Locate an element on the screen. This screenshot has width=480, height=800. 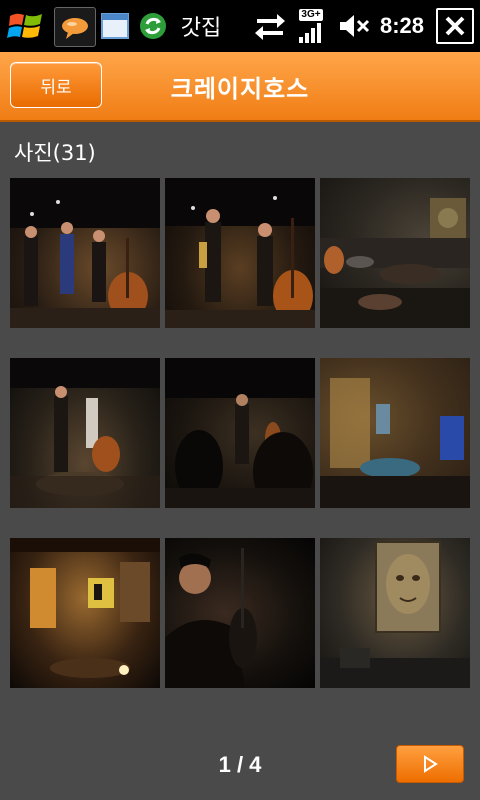
close-icon is located at coordinates (455, 26).